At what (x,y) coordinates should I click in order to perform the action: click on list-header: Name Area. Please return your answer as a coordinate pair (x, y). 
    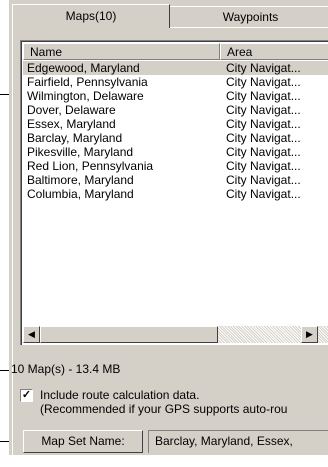
    Looking at the image, I should click on (175, 51).